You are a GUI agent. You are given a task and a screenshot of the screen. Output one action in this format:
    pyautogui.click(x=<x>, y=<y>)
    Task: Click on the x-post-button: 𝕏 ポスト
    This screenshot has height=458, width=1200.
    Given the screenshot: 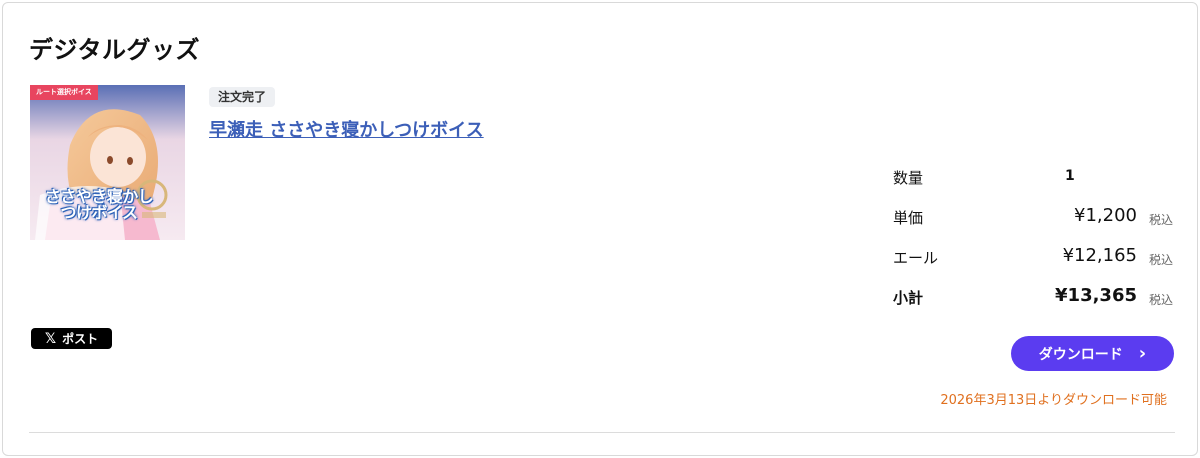 What is the action you would take?
    pyautogui.click(x=71, y=338)
    